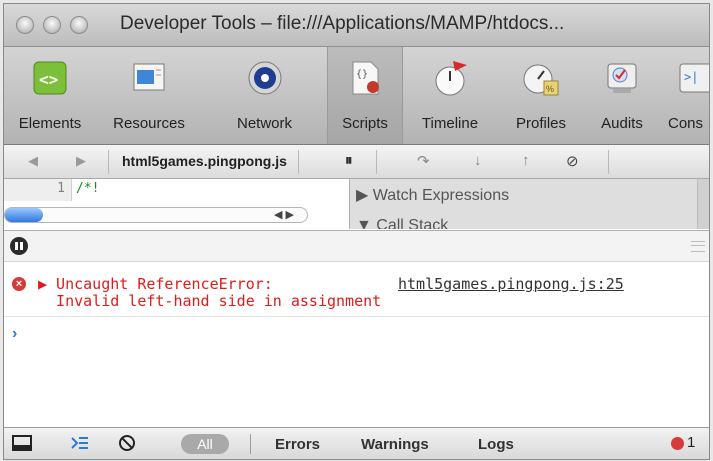 Image resolution: width=713 pixels, height=461 pixels. What do you see at coordinates (205, 444) in the screenshot?
I see `filter-all-button: All` at bounding box center [205, 444].